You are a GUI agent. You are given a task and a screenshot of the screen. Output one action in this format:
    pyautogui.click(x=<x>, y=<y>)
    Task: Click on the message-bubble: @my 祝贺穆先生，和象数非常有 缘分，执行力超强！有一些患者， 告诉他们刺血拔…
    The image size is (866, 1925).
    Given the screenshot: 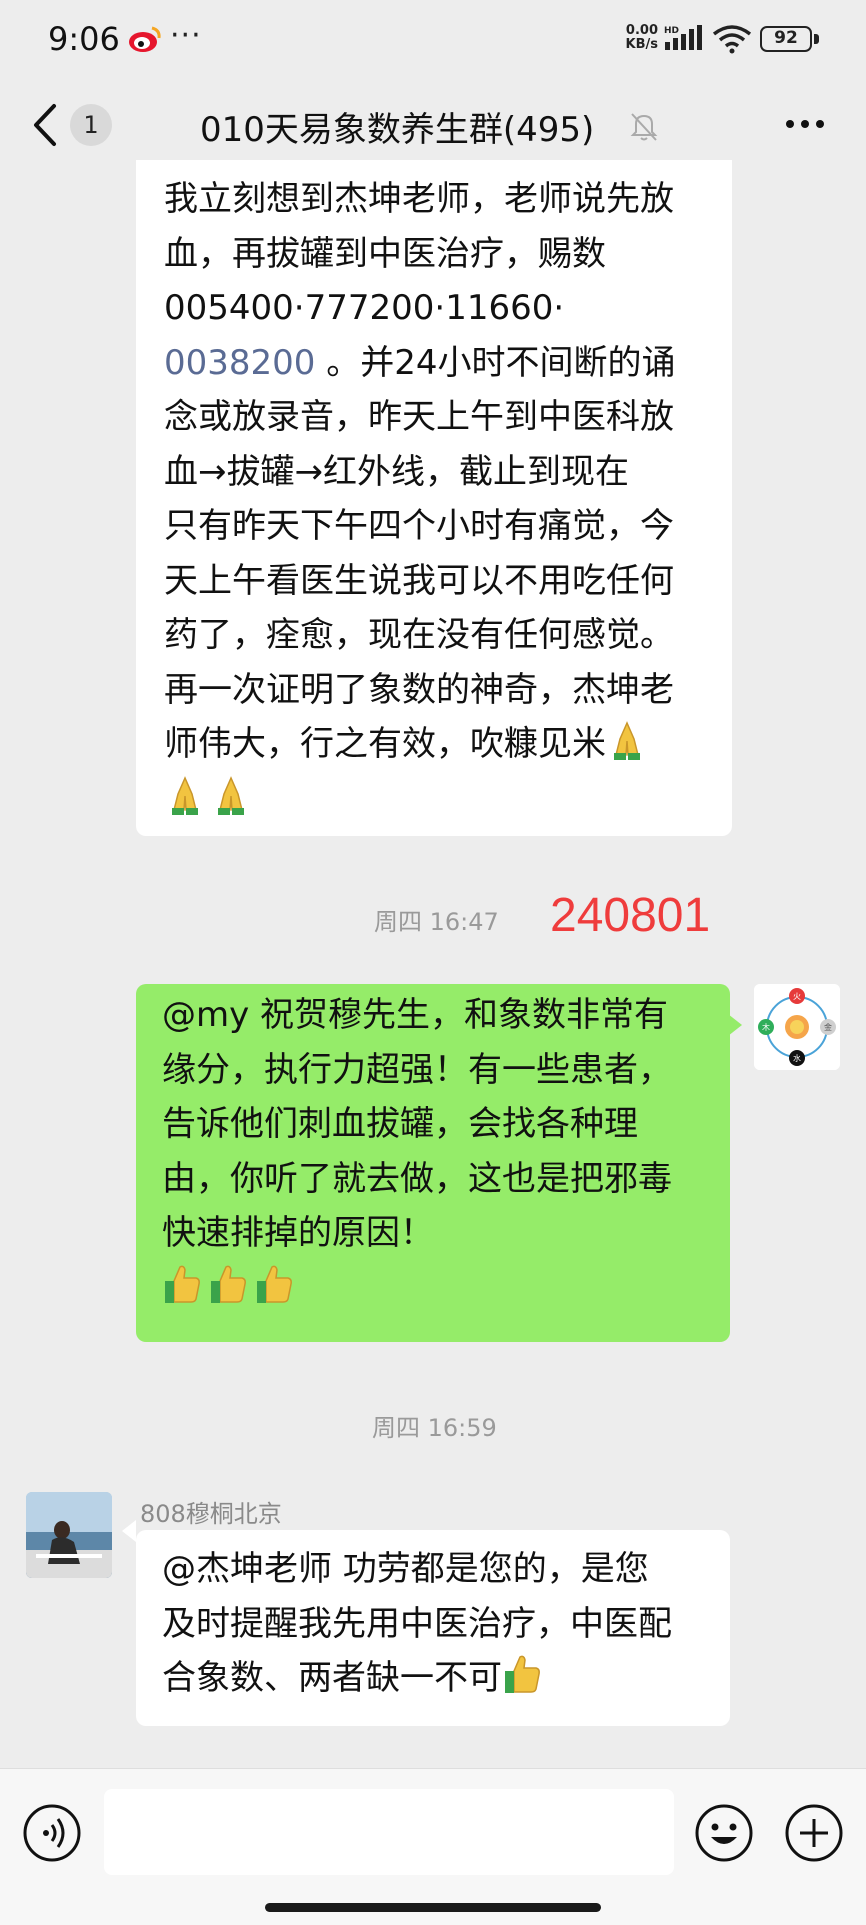 What is the action you would take?
    pyautogui.click(x=433, y=1163)
    